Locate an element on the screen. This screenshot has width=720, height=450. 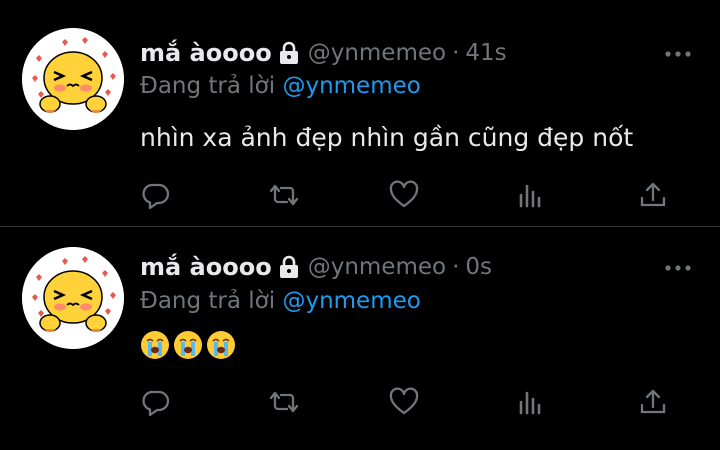
timestamp: 41s is located at coordinates (485, 53).